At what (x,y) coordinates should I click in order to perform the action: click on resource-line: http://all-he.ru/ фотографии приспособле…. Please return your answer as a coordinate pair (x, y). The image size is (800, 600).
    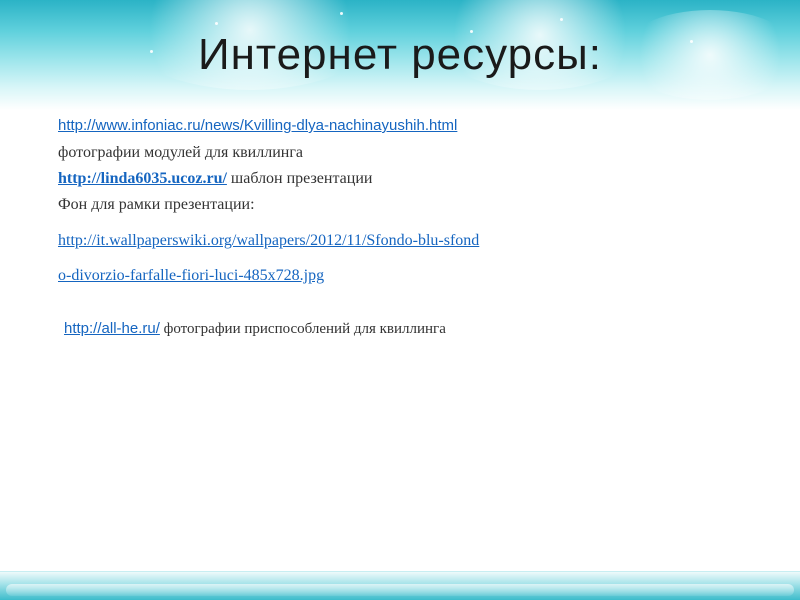
    Looking at the image, I should click on (255, 329).